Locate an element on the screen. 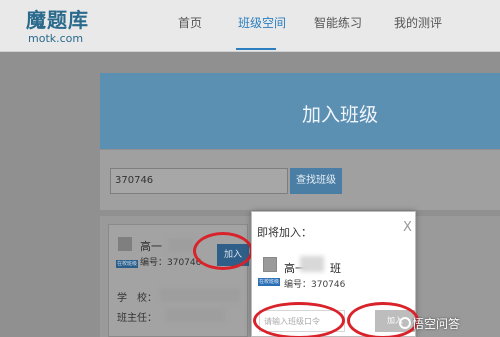 This screenshot has width=500, height=337. redacted-school is located at coordinates (200, 295).